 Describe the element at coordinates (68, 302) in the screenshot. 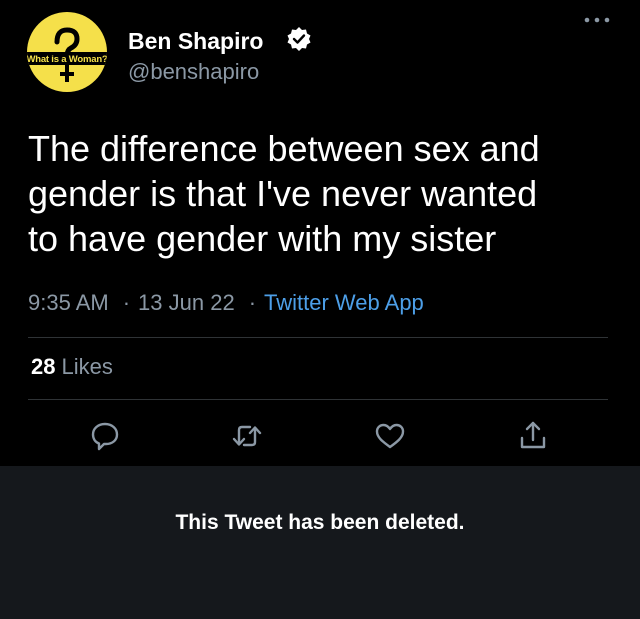

I see `tweet-time: 9:35 AM` at that location.